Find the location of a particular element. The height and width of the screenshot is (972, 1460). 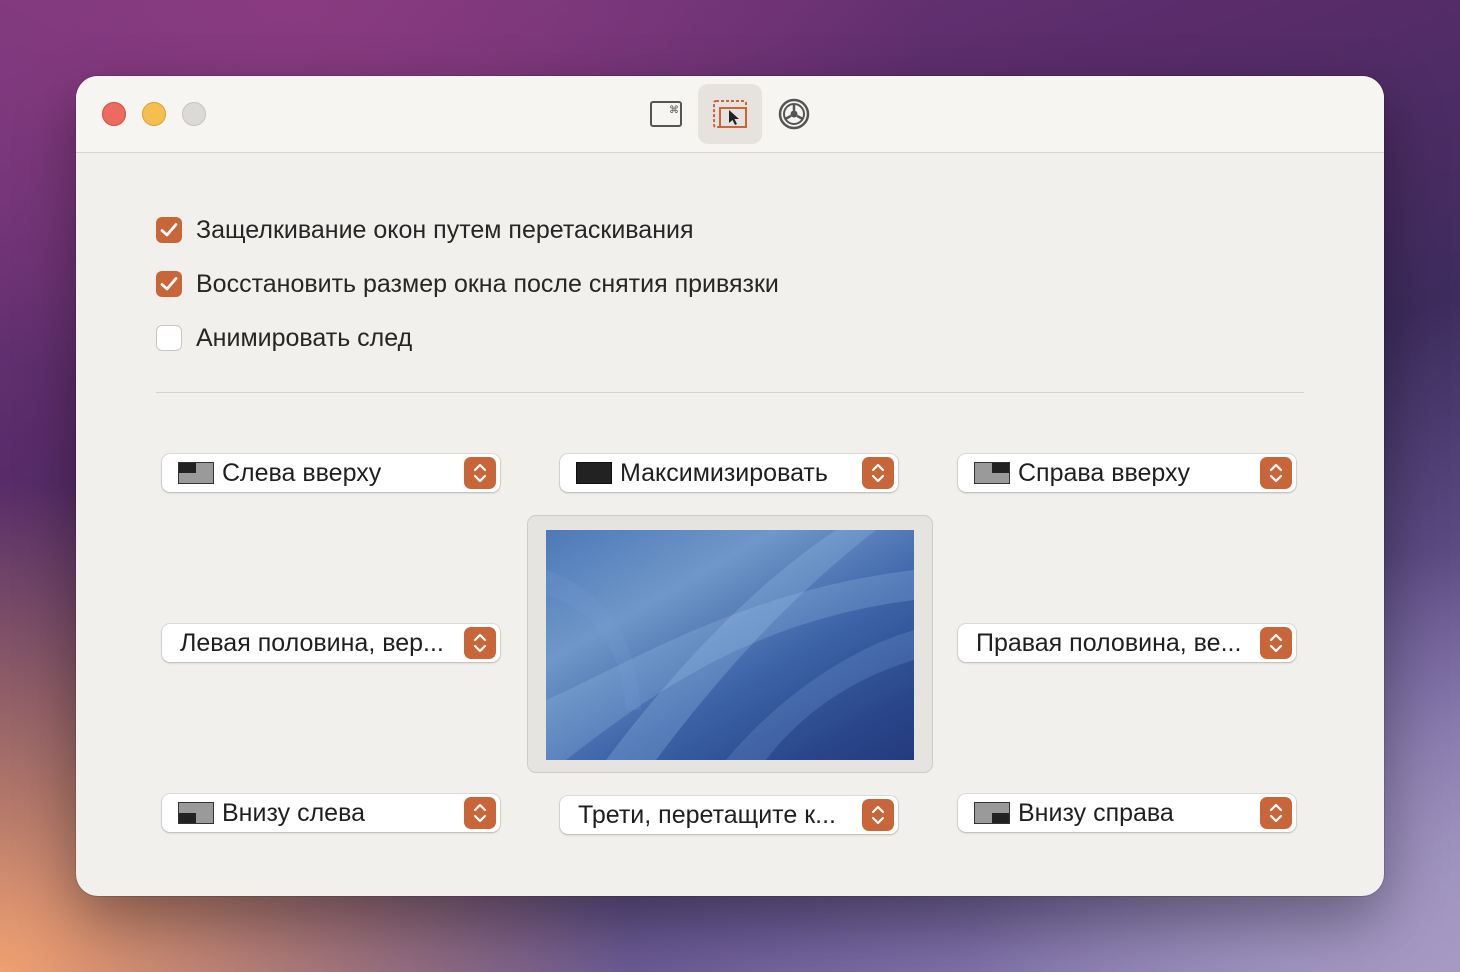

checkbox-animate-trail is located at coordinates (169, 338).